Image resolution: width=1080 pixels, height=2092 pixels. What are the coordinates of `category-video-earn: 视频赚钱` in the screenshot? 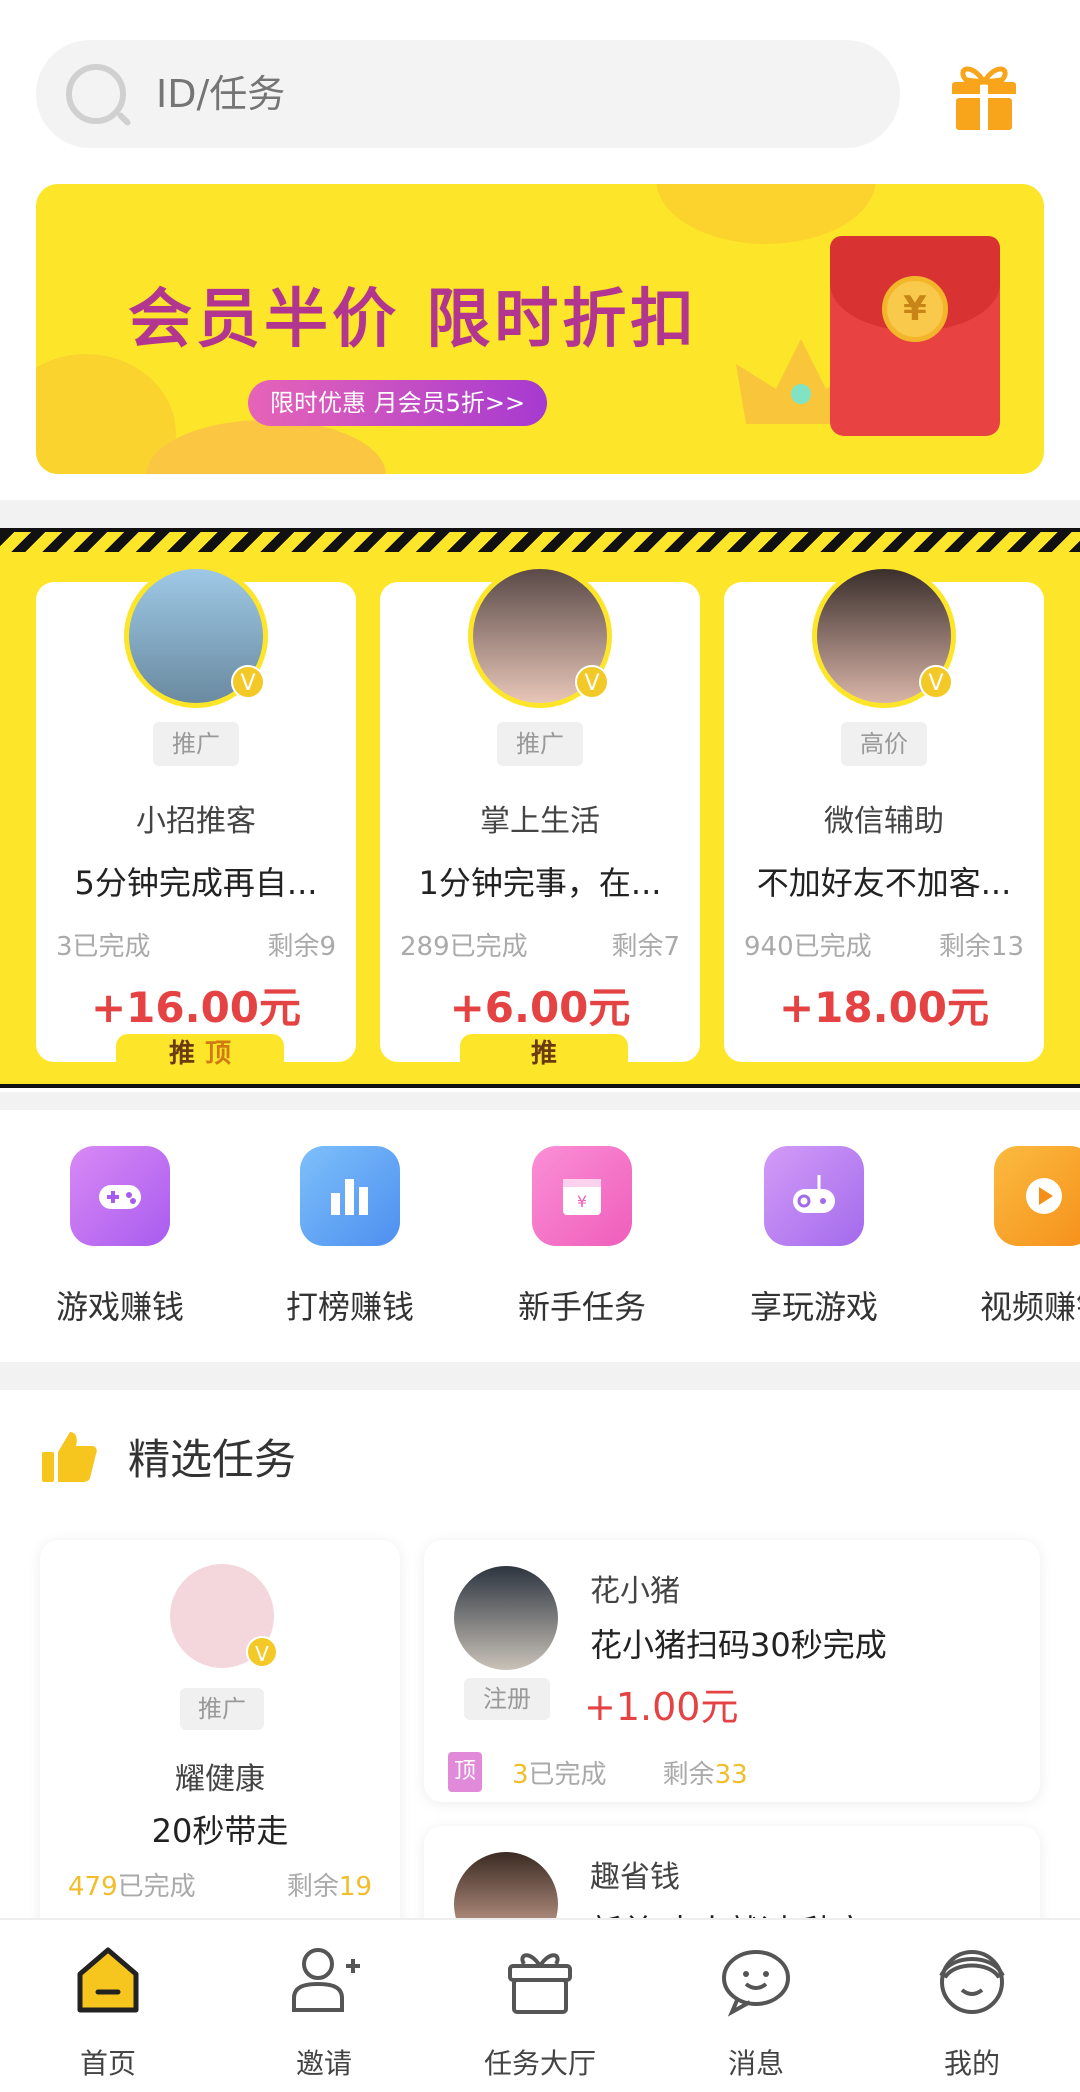 It's located at (1012, 1237).